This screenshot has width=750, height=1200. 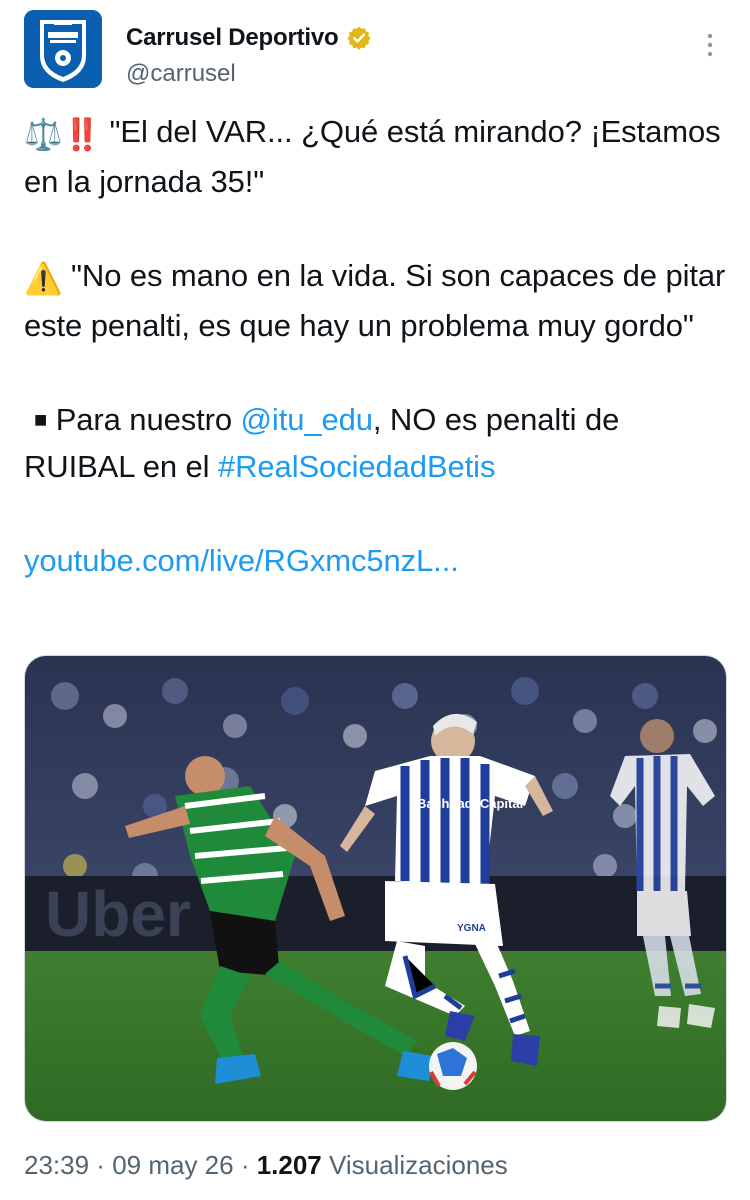 I want to click on views-label: Visualizaciones, so click(x=414, y=1165).